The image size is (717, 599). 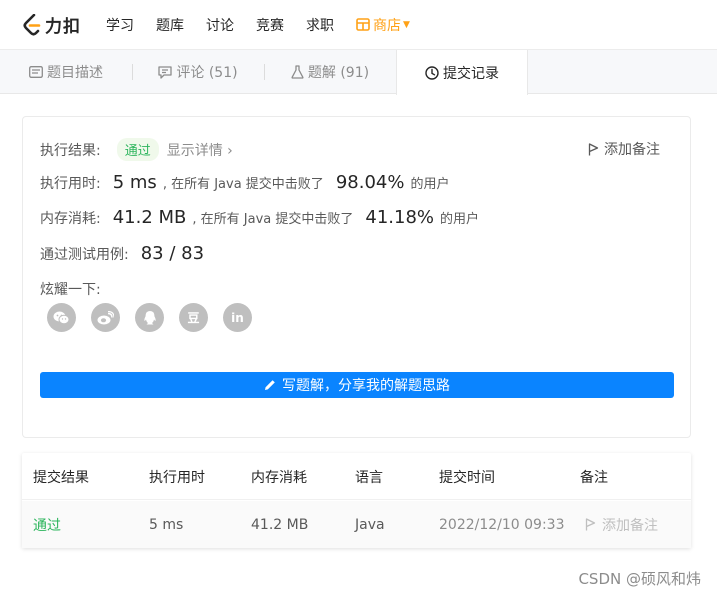 I want to click on tab-submissions-label: 提交记录, so click(x=471, y=73).